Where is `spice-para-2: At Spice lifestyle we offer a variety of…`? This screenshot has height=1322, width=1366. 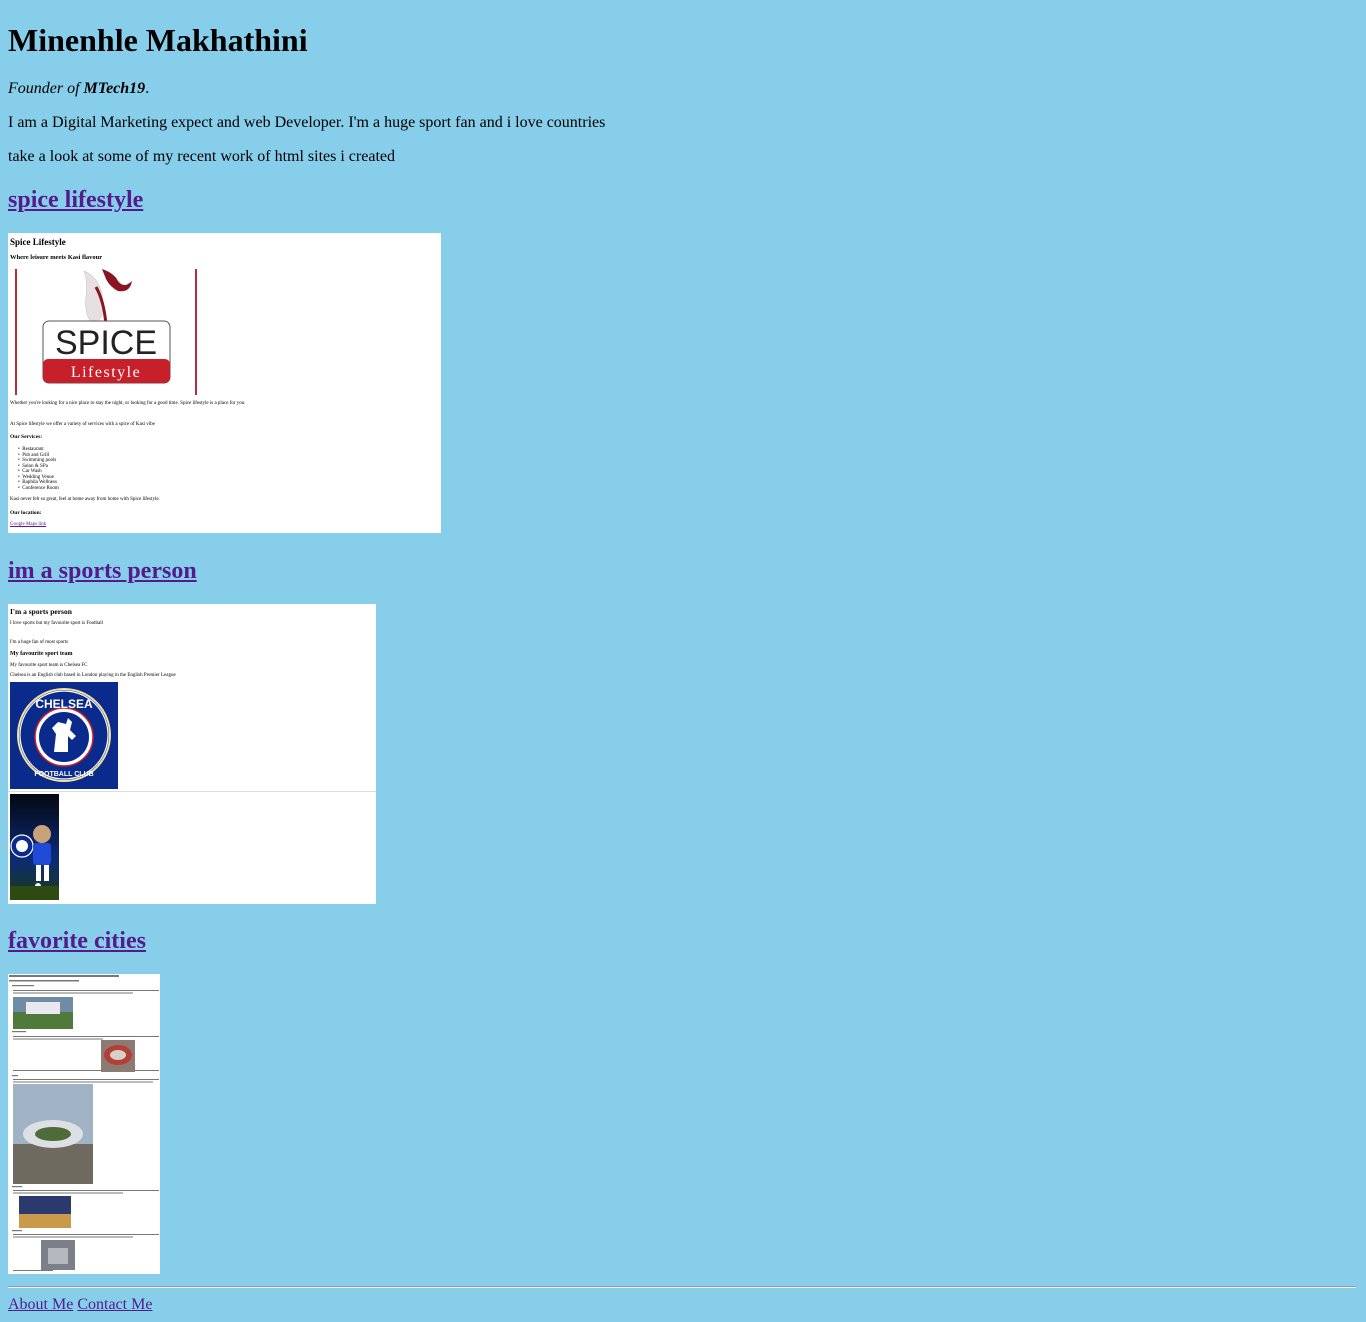
spice-para-2: At Spice lifestyle we offer a variety of… is located at coordinates (82, 424).